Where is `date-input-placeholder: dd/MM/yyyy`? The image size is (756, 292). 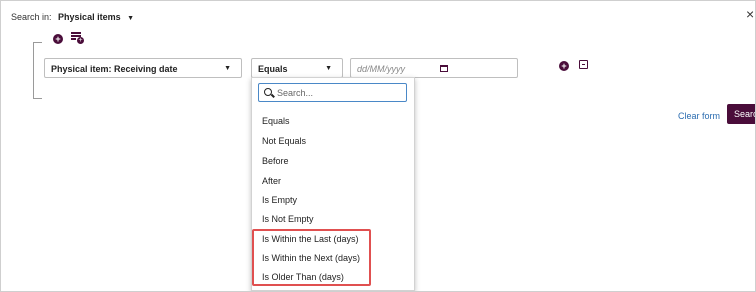 date-input-placeholder: dd/MM/yyyy is located at coordinates (381, 69).